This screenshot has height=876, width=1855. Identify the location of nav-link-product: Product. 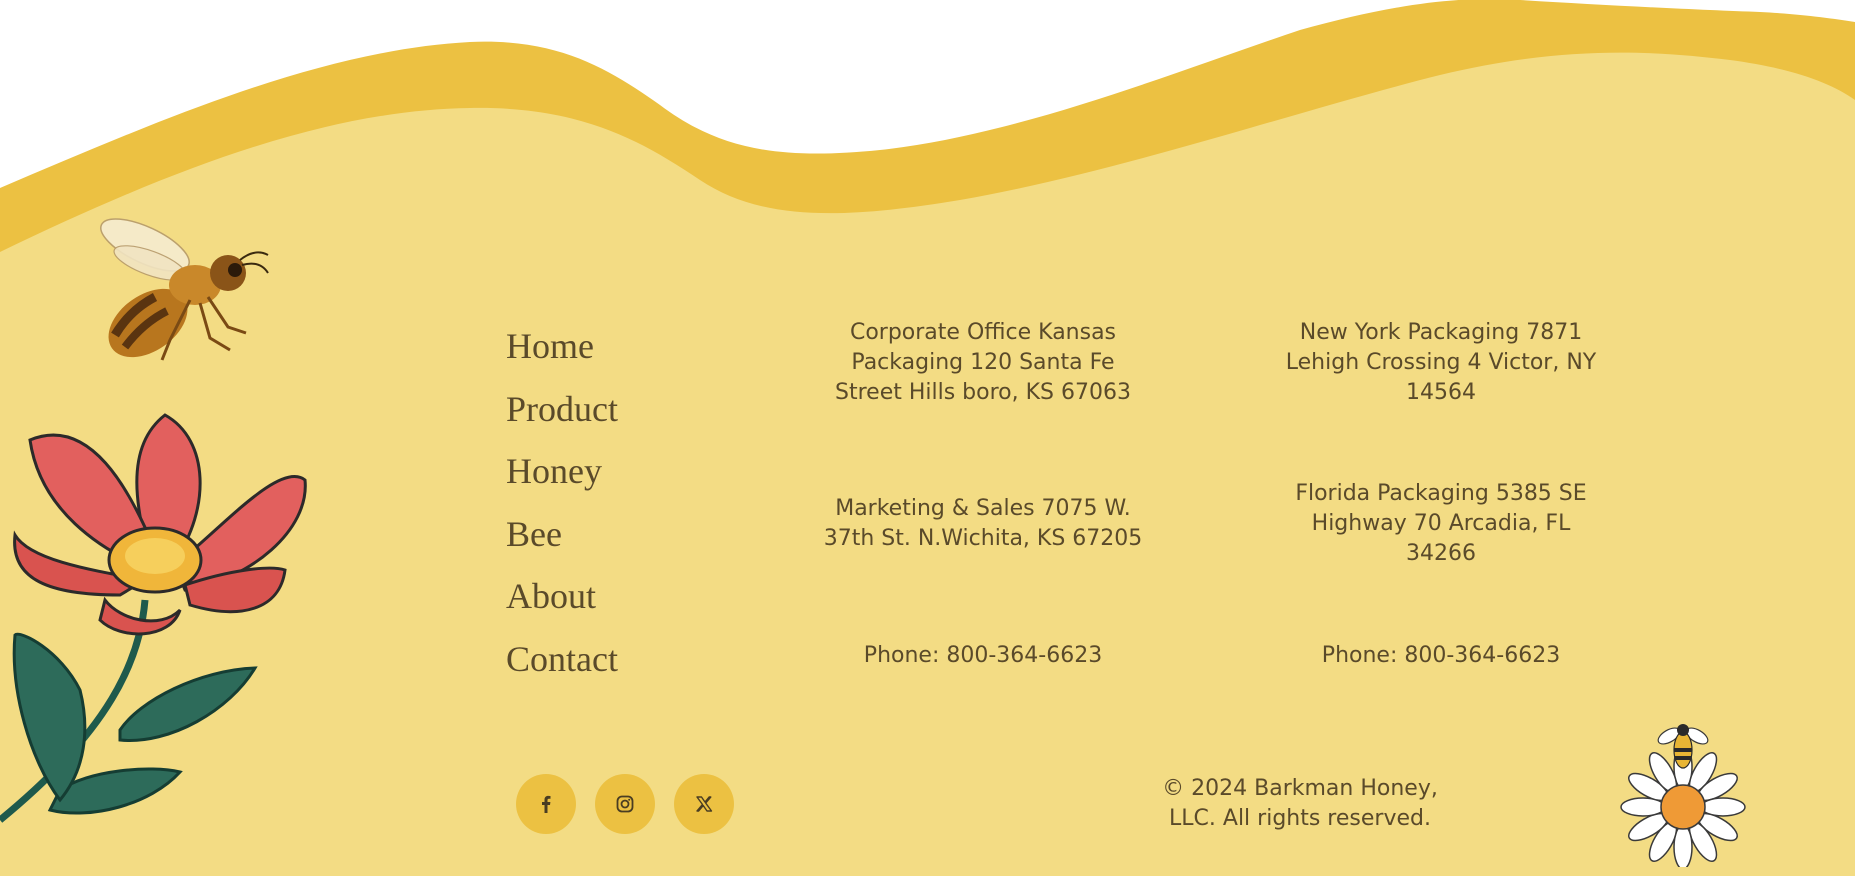
(562, 409).